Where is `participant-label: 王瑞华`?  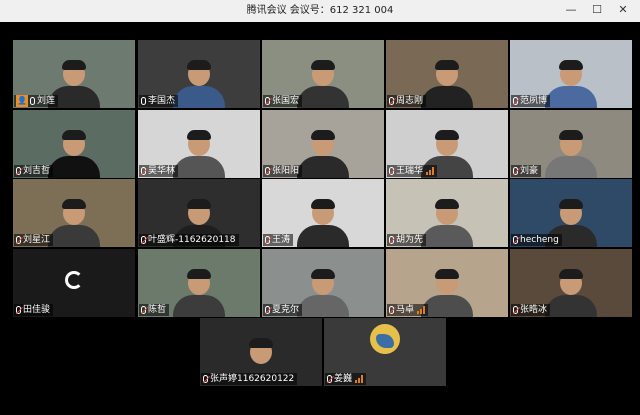
participant-label: 王瑞华 is located at coordinates (412, 171).